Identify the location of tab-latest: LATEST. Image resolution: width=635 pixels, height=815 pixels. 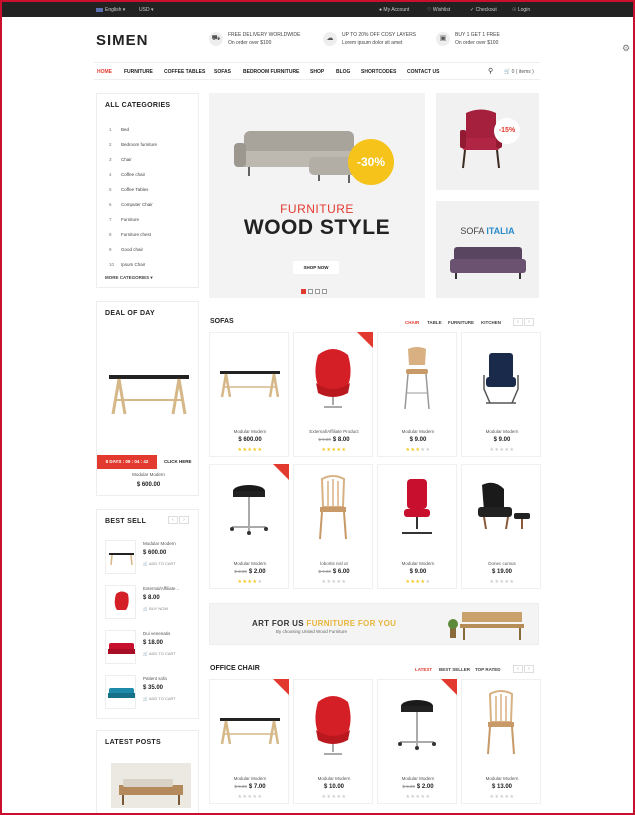
(423, 669).